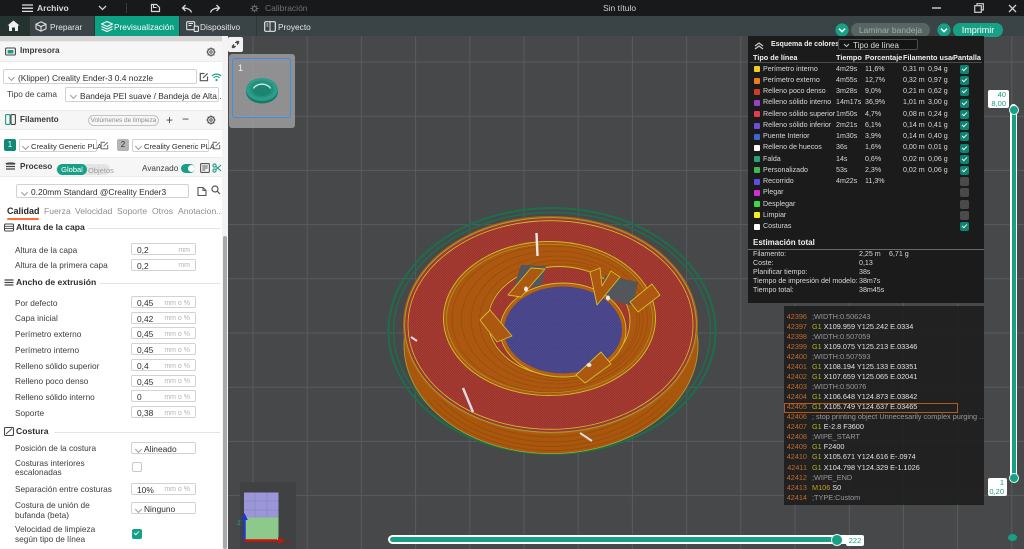 The image size is (1024, 549). Describe the element at coordinates (288, 542) in the screenshot. I see `svg-text: x` at that location.